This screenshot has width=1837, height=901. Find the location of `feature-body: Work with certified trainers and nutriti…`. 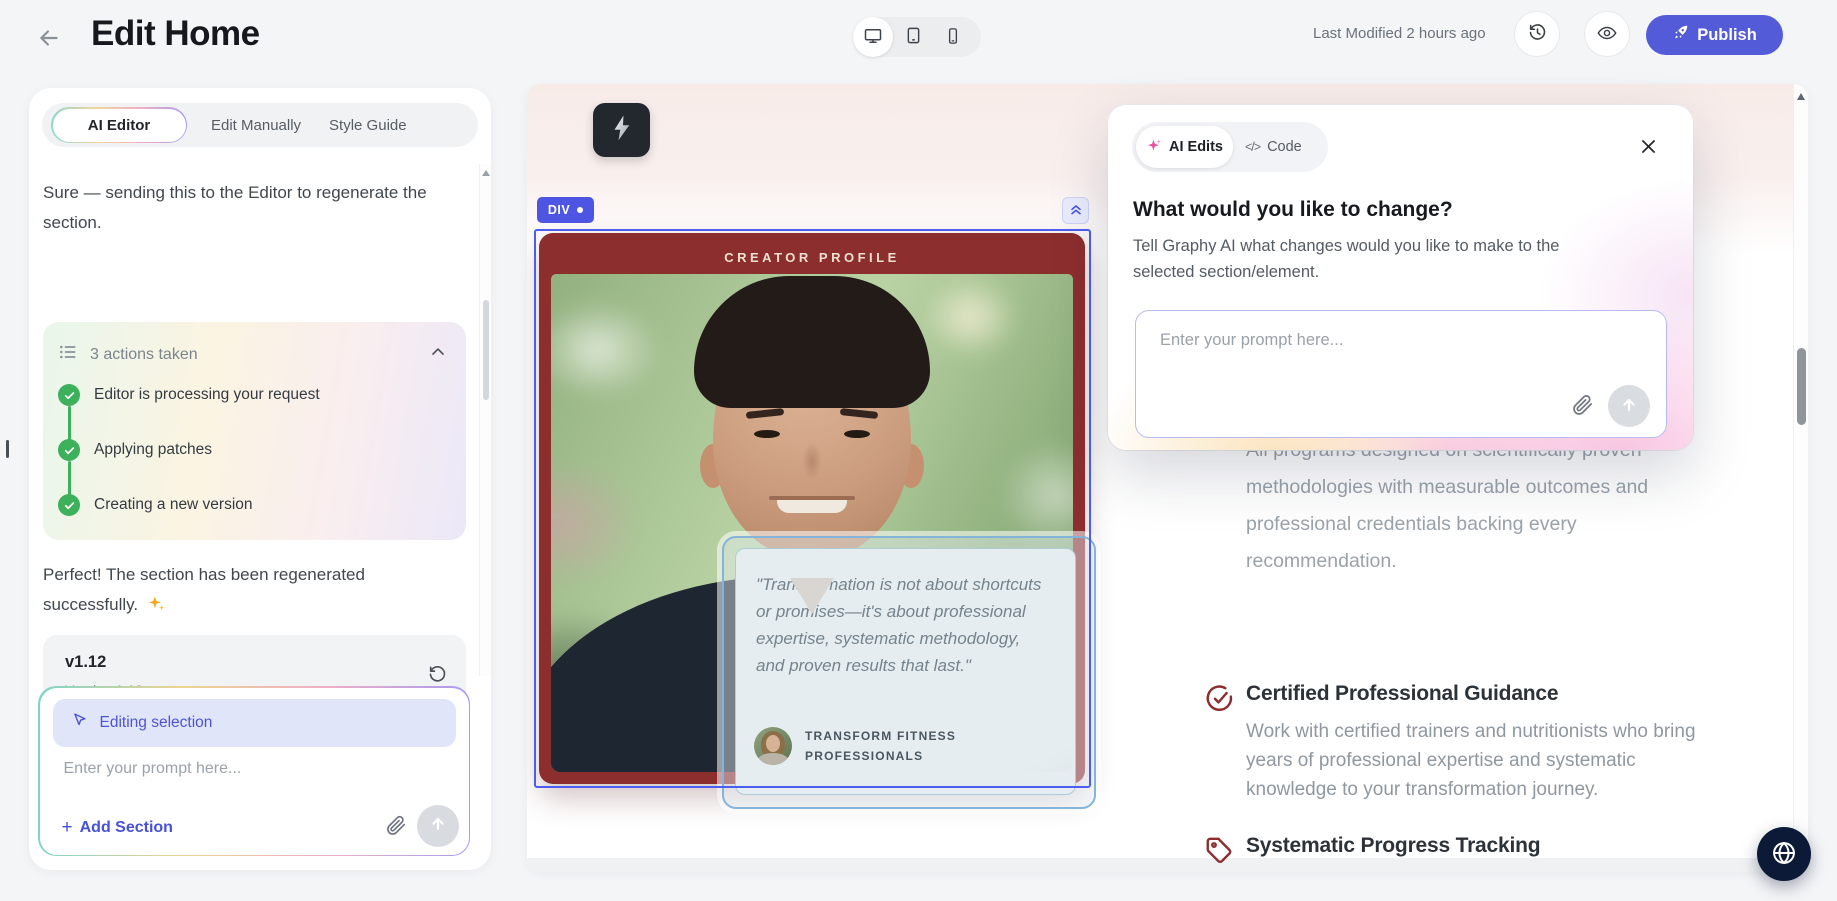

feature-body: Work with certified trainers and nutriti… is located at coordinates (1471, 760).